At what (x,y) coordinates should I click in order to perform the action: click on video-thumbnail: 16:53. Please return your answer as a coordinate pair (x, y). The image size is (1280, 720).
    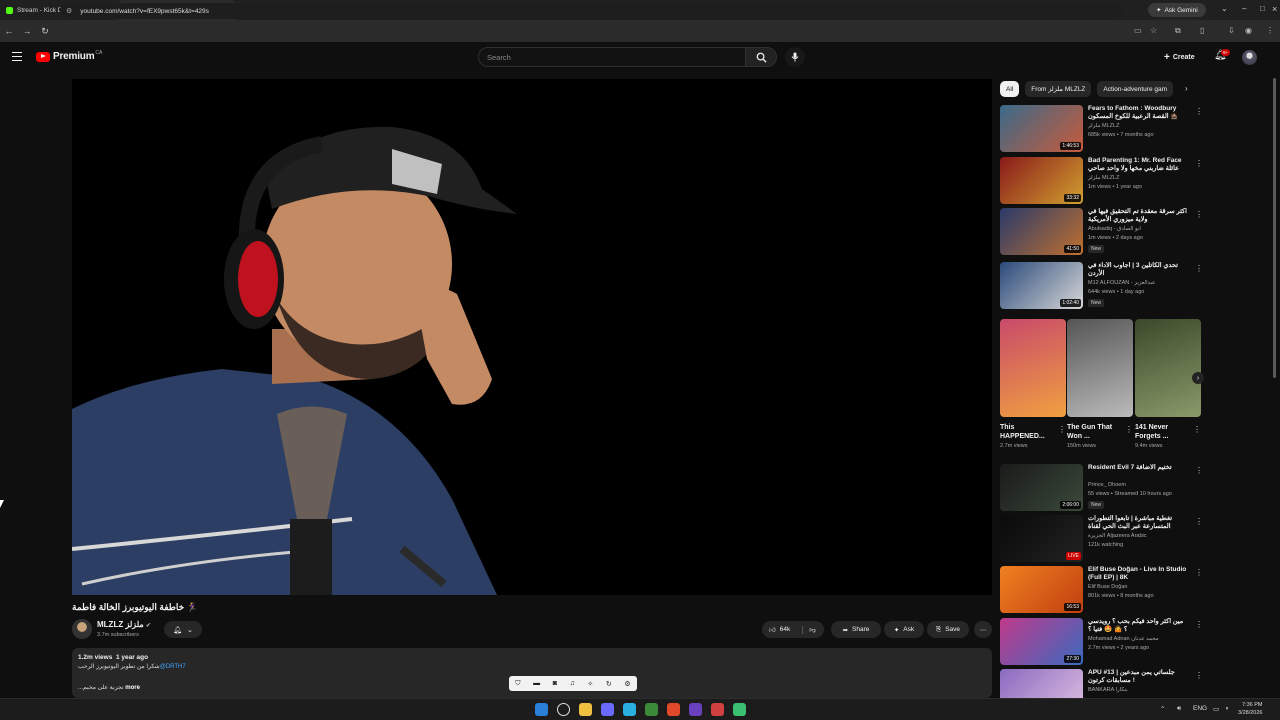
    Looking at the image, I should click on (1041, 589).